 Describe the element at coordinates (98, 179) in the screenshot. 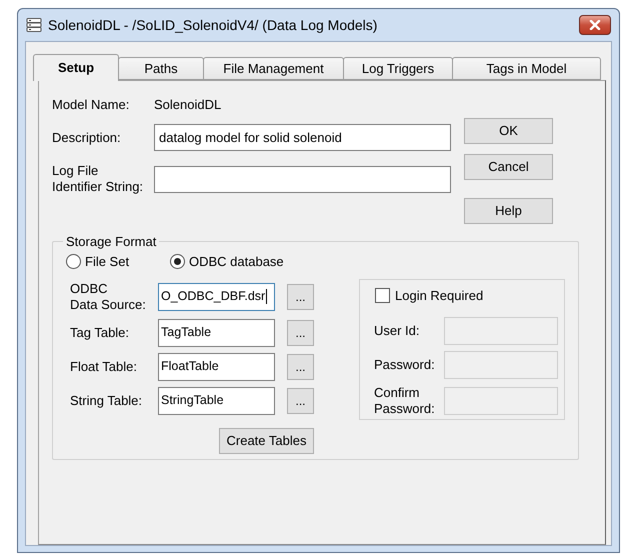

I see `field-label: Log File Identifier String:` at that location.